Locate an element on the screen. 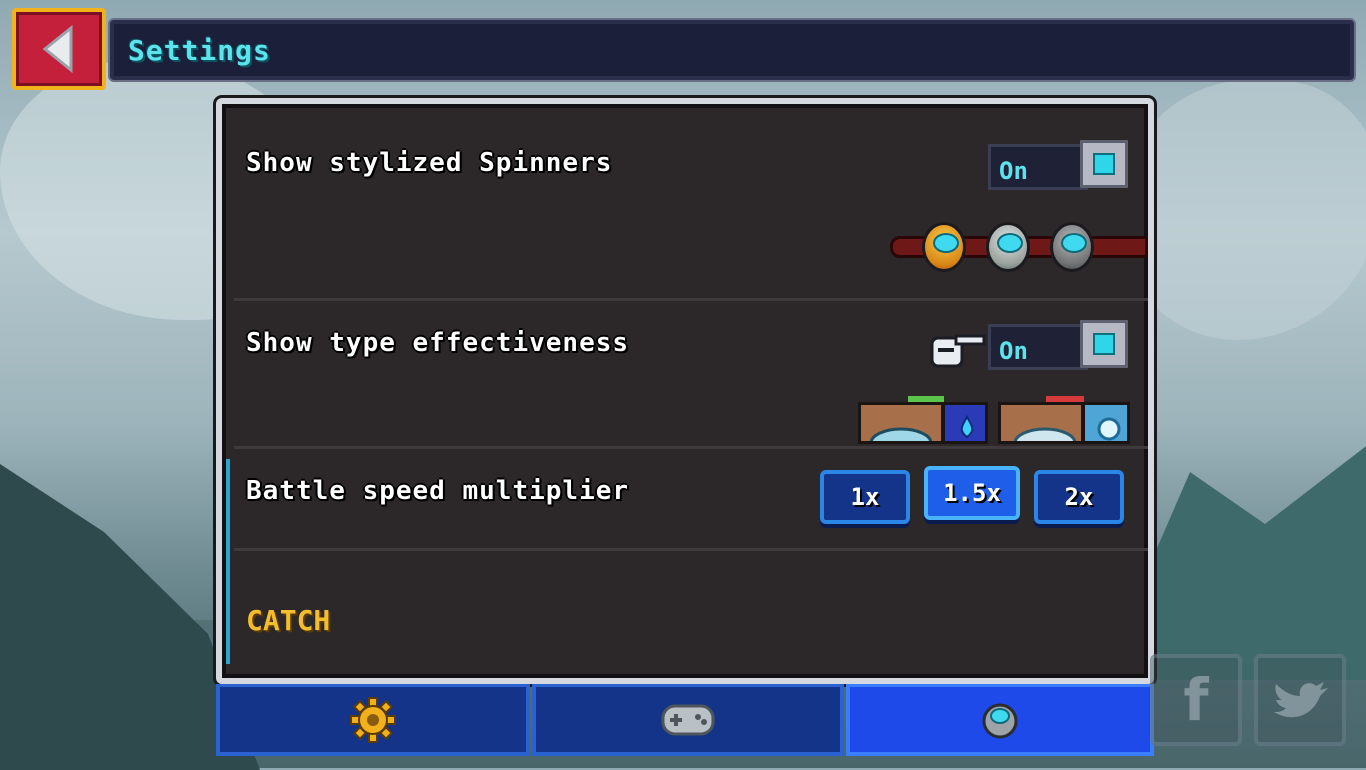 This screenshot has width=1366, height=770. silver-spinner-icon is located at coordinates (1008, 247).